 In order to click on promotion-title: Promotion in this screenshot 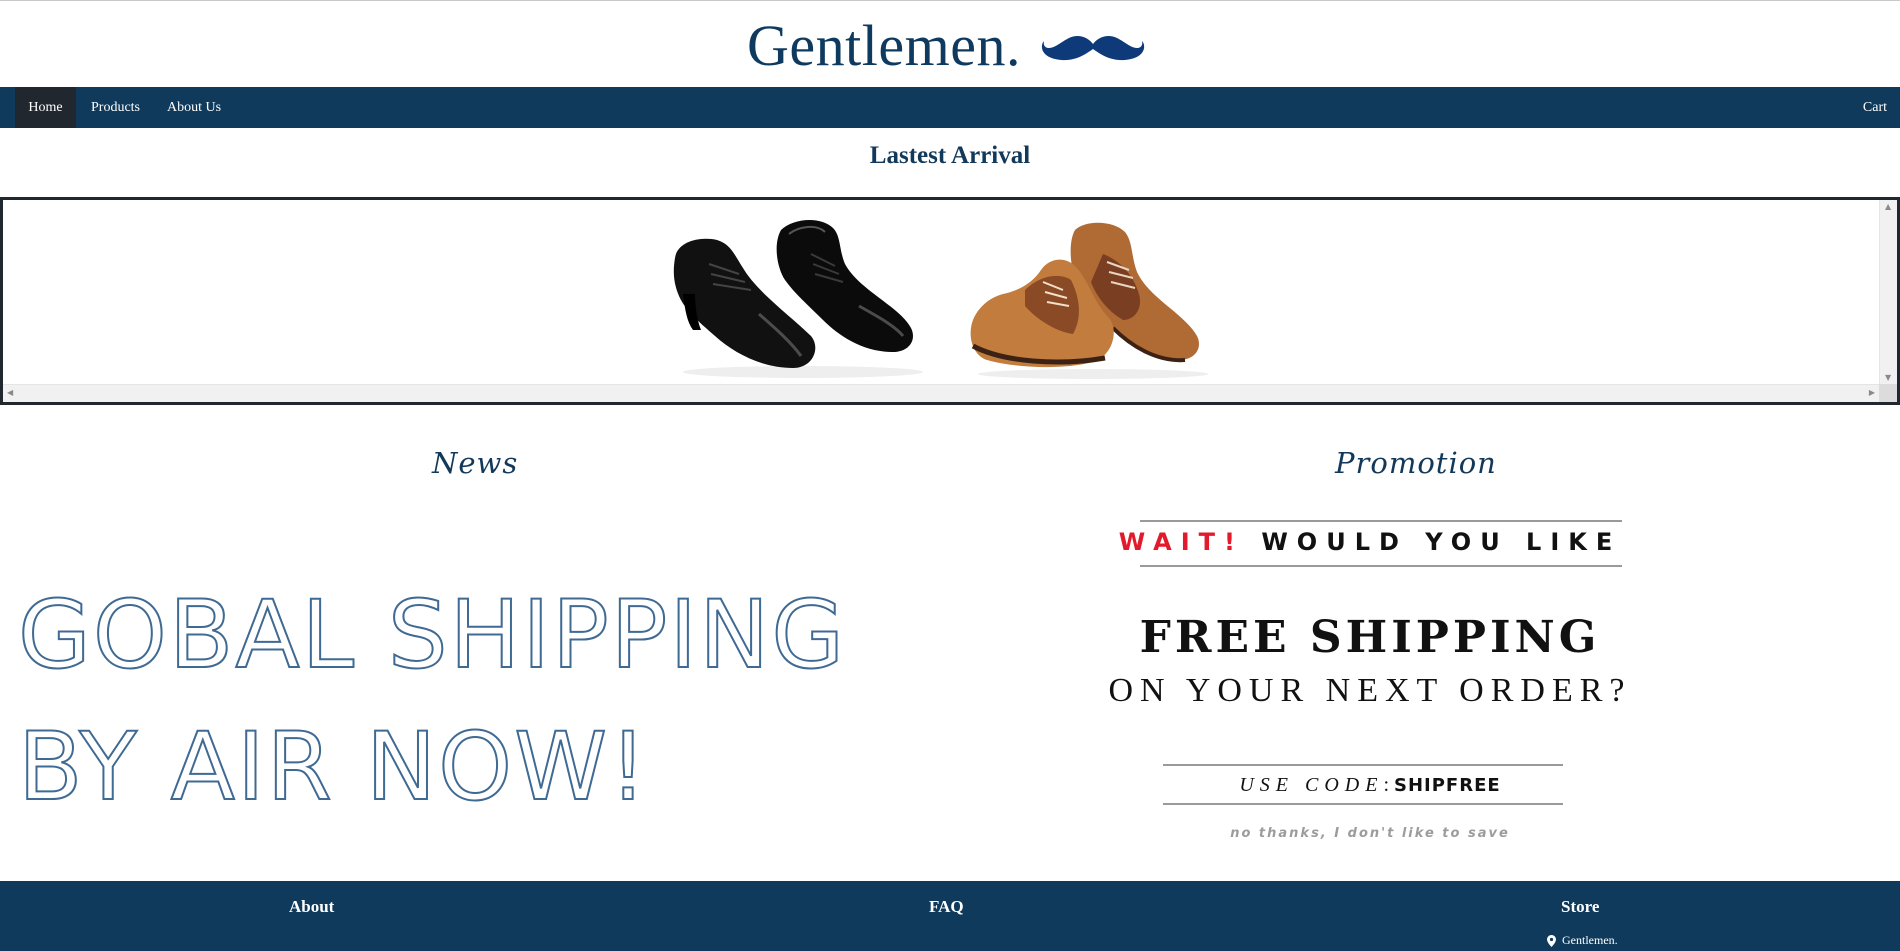, I will do `click(1416, 463)`.